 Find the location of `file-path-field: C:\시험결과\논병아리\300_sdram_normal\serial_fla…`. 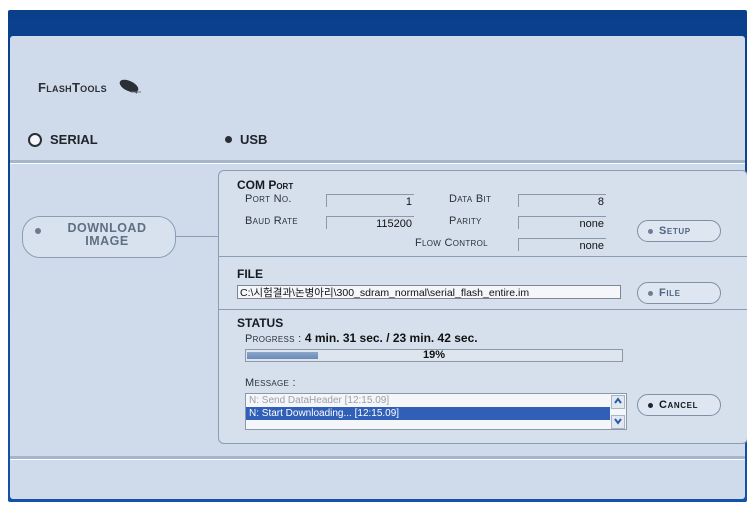

file-path-field: C:\시험결과\논병아리\300_sdram_normal\serial_fla… is located at coordinates (429, 292).